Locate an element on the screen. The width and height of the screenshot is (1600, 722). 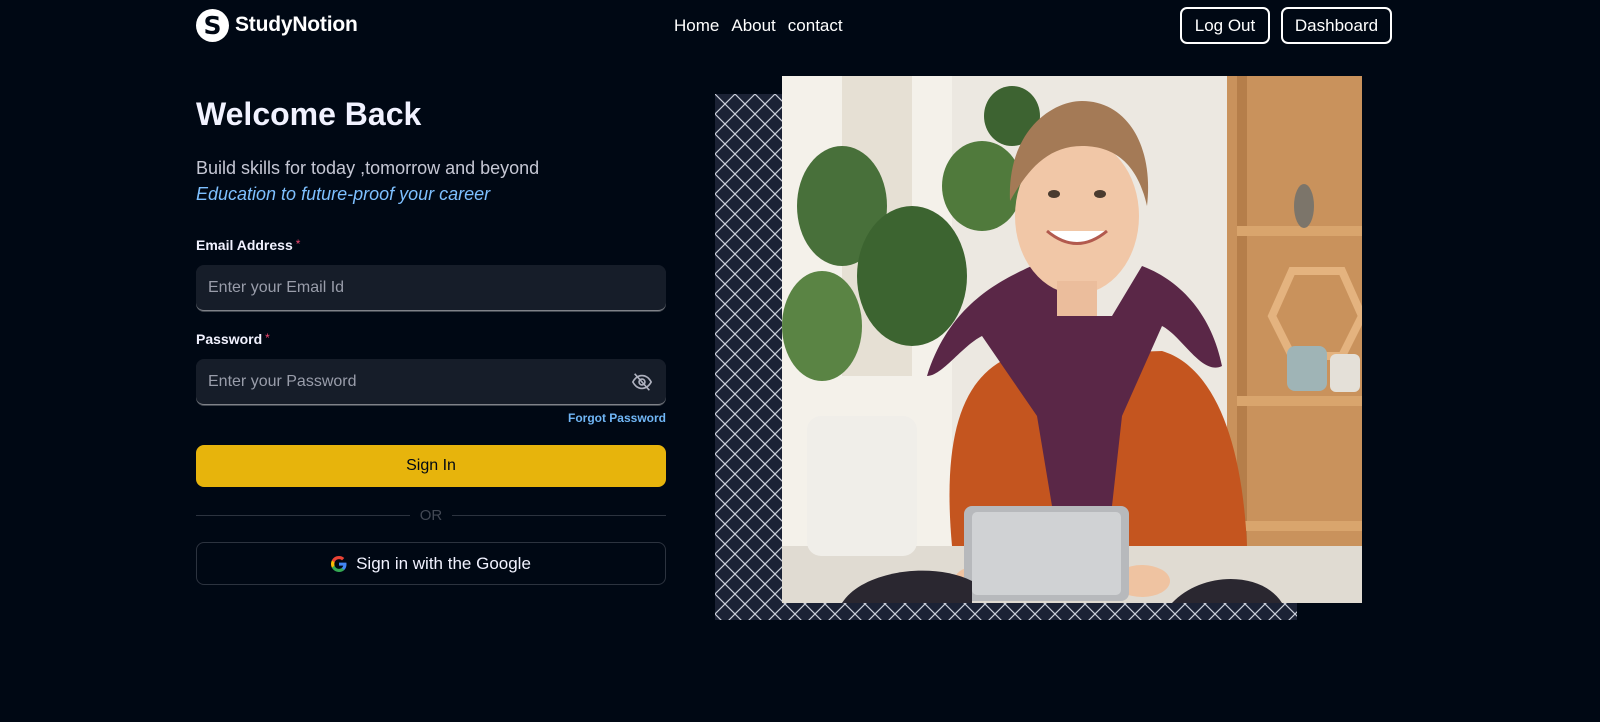
or-divider: OR is located at coordinates (431, 515).